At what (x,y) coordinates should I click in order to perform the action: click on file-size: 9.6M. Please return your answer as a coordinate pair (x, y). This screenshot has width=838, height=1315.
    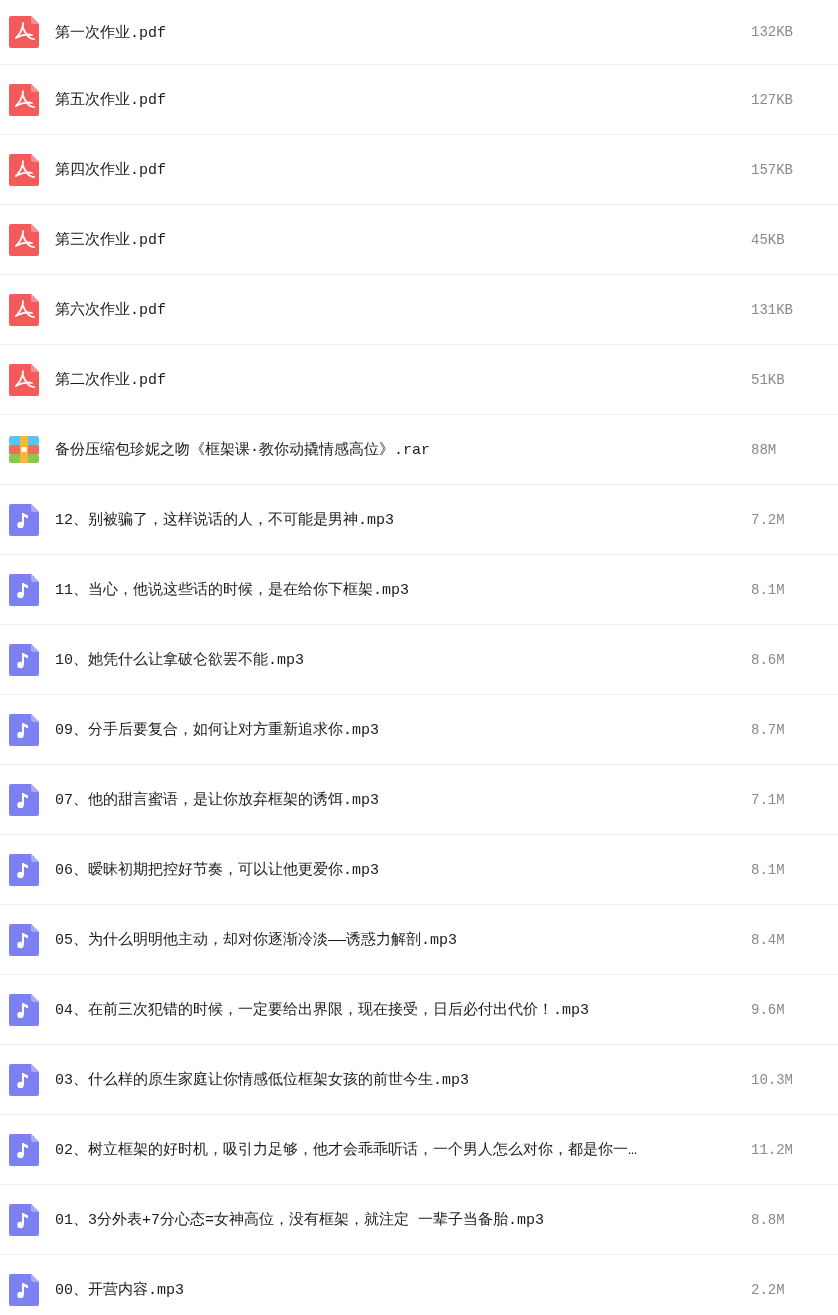
    Looking at the image, I should click on (768, 1009).